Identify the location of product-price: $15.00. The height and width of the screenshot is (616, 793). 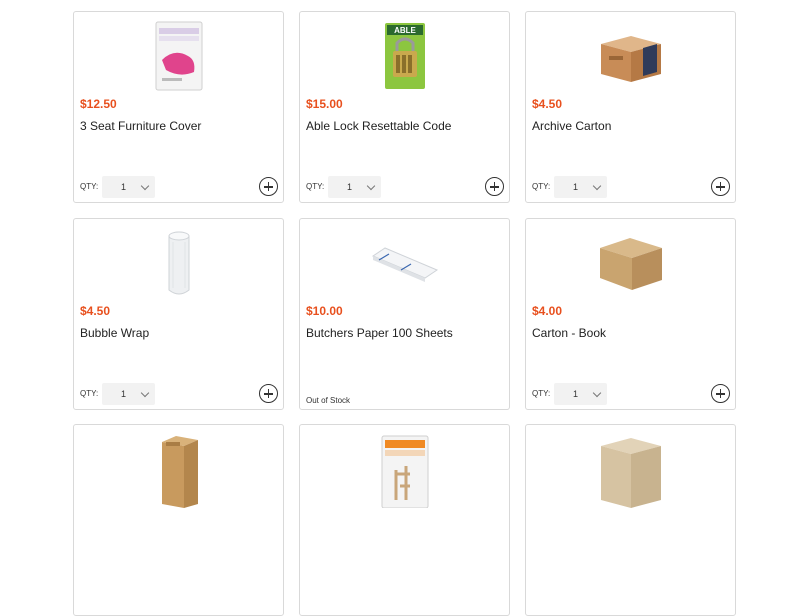
(324, 104).